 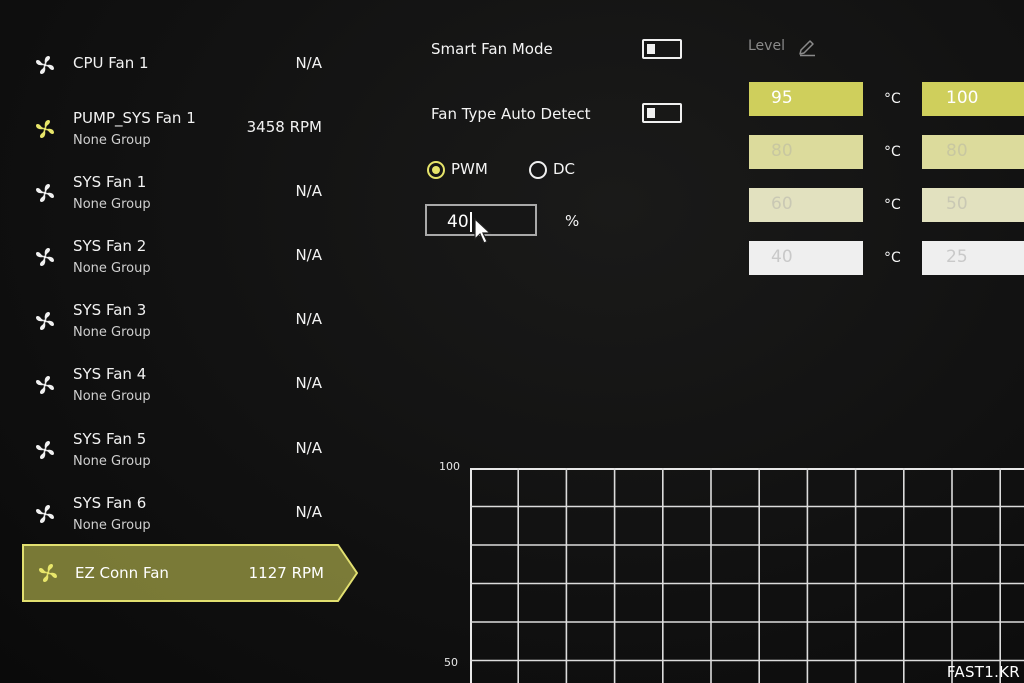 I want to click on fan-list-item: CPU Fan 1 N/A, so click(x=179, y=64).